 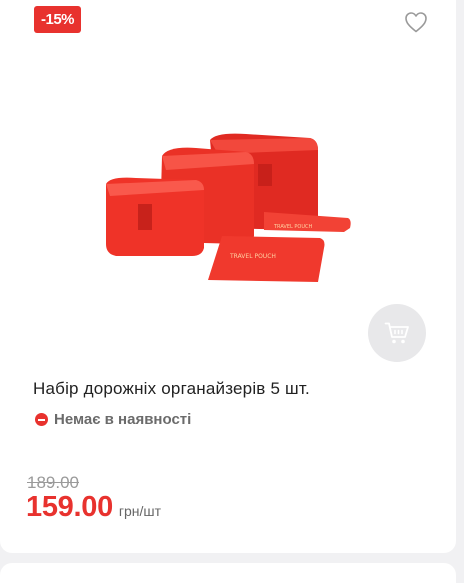 I want to click on price-row: 159.00 грн/шт, so click(x=93, y=507).